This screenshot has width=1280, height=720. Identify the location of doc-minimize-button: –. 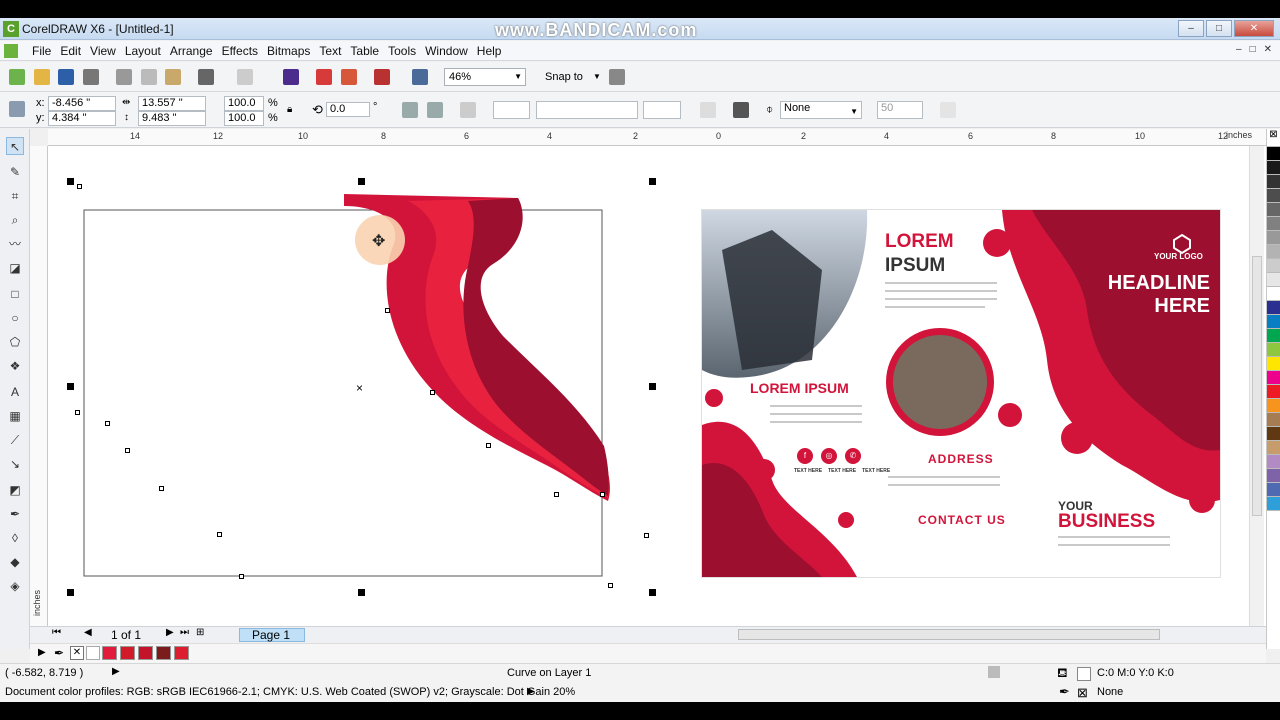
(1239, 49).